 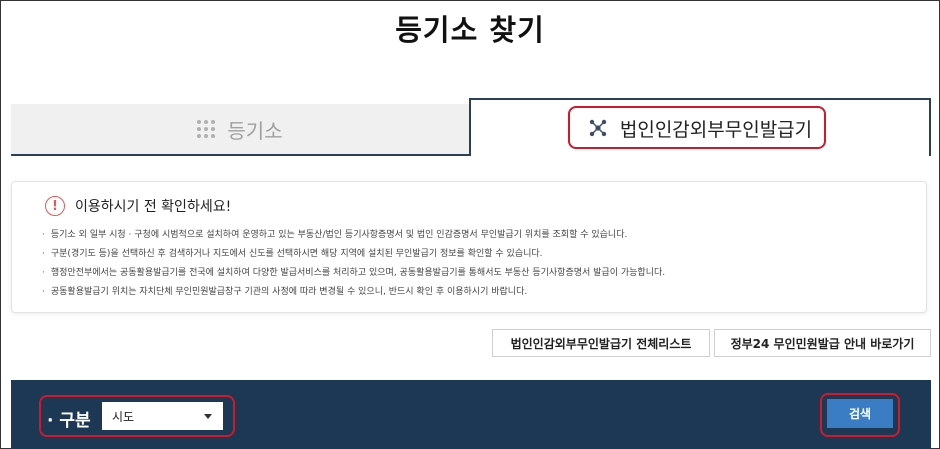 I want to click on grid-dots-icon, so click(x=206, y=129).